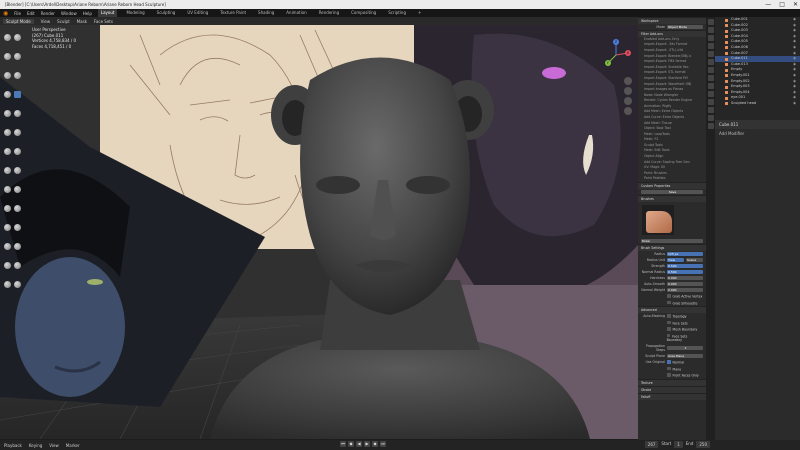 The height and width of the screenshot is (450, 800). I want to click on brush-settings-header: Brush Settings, so click(672, 248).